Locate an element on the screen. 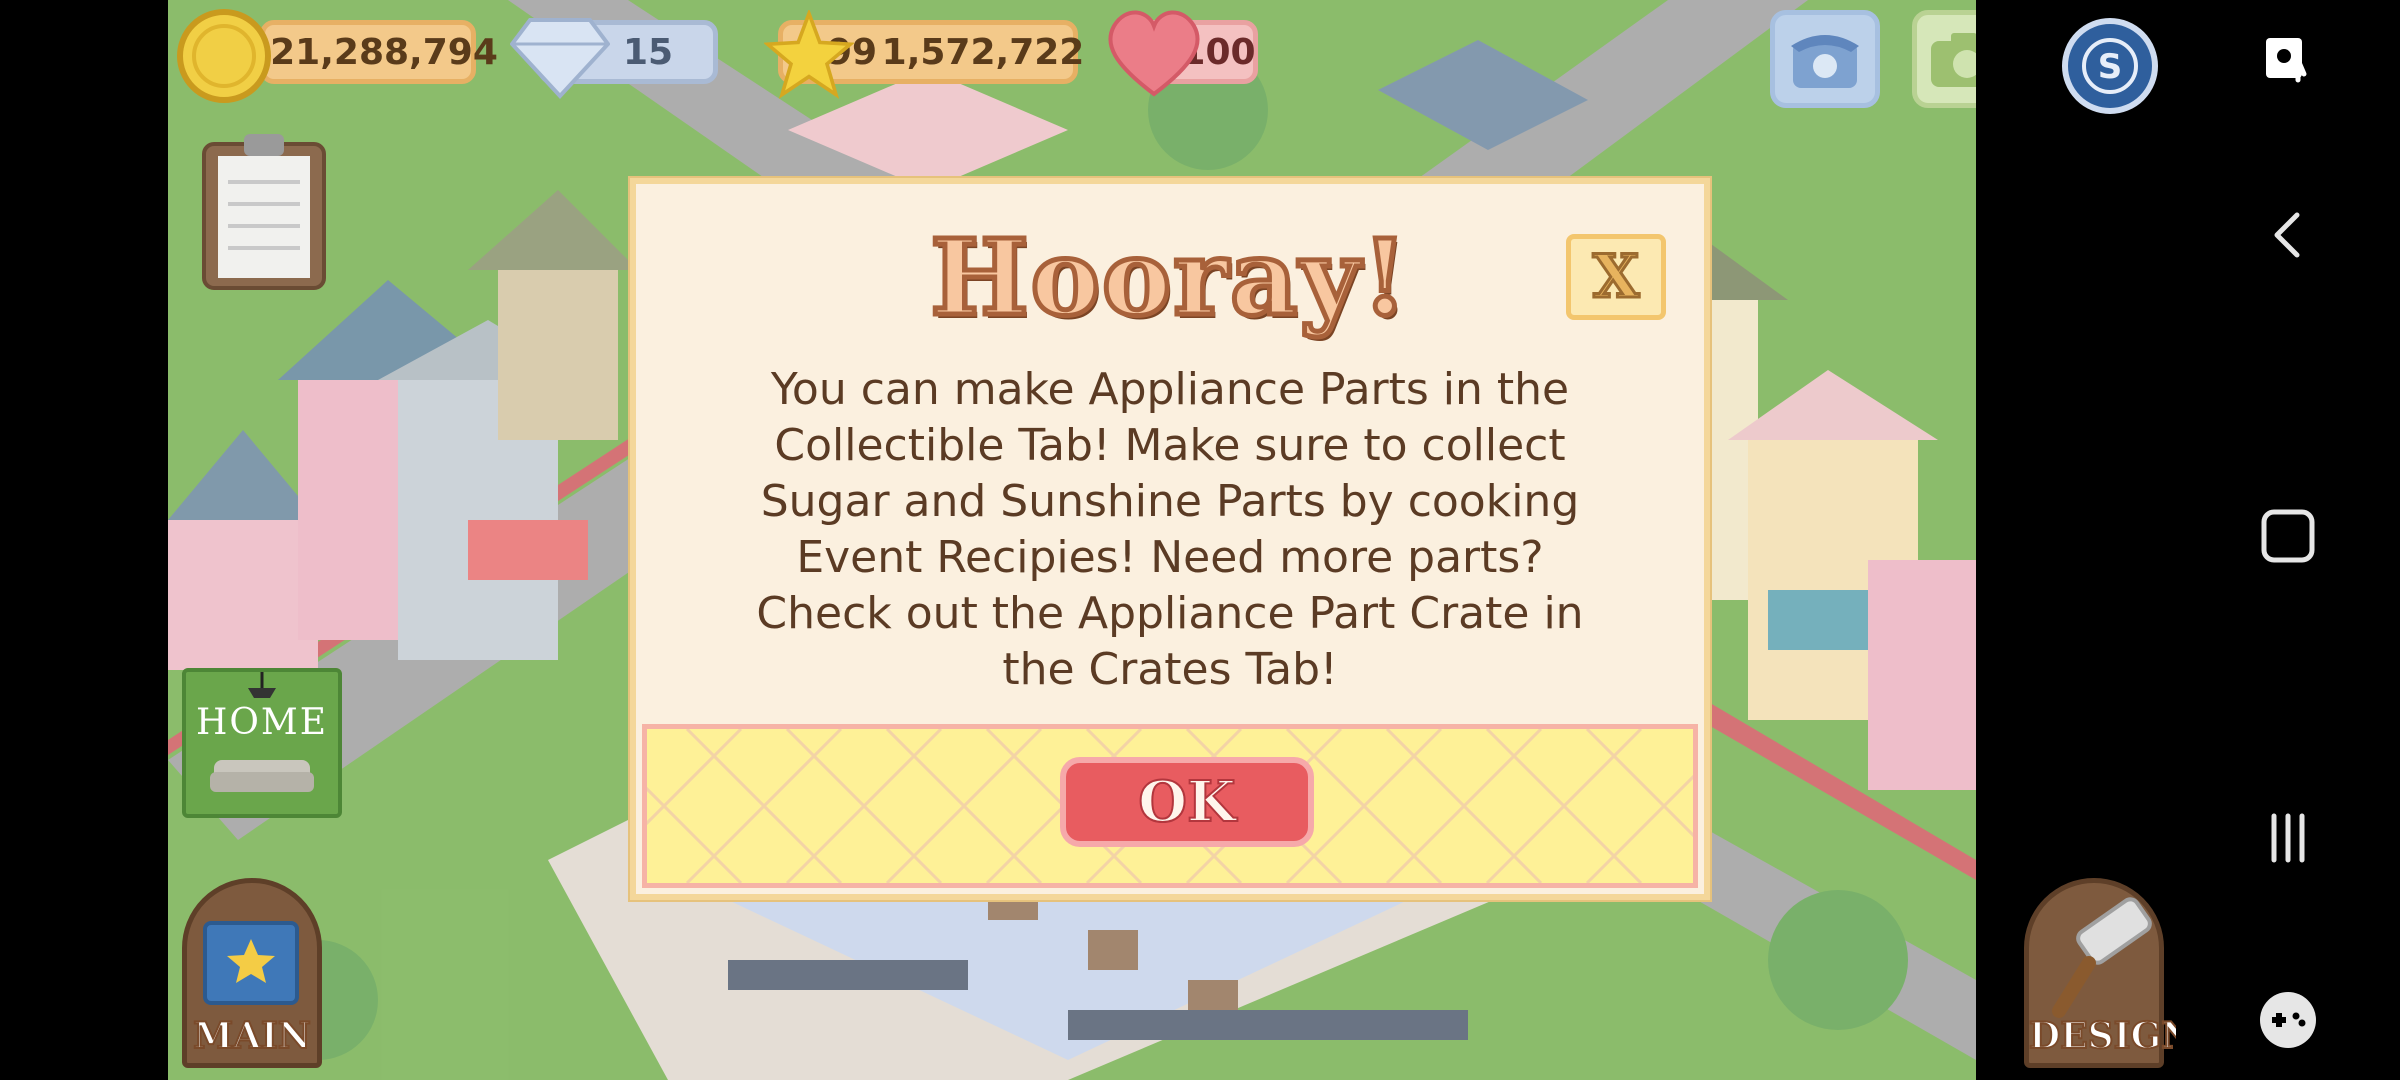 The image size is (2400, 1080). phone-icon is located at coordinates (1825, 61).